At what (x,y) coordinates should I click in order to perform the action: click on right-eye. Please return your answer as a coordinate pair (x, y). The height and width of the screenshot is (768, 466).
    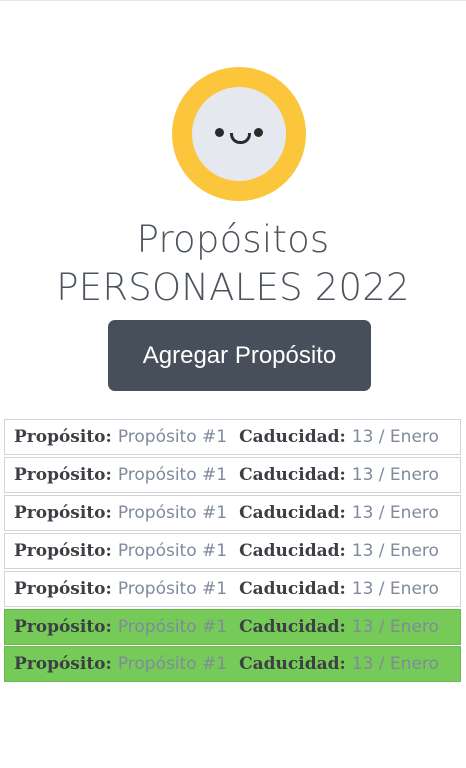
    Looking at the image, I should click on (258, 132).